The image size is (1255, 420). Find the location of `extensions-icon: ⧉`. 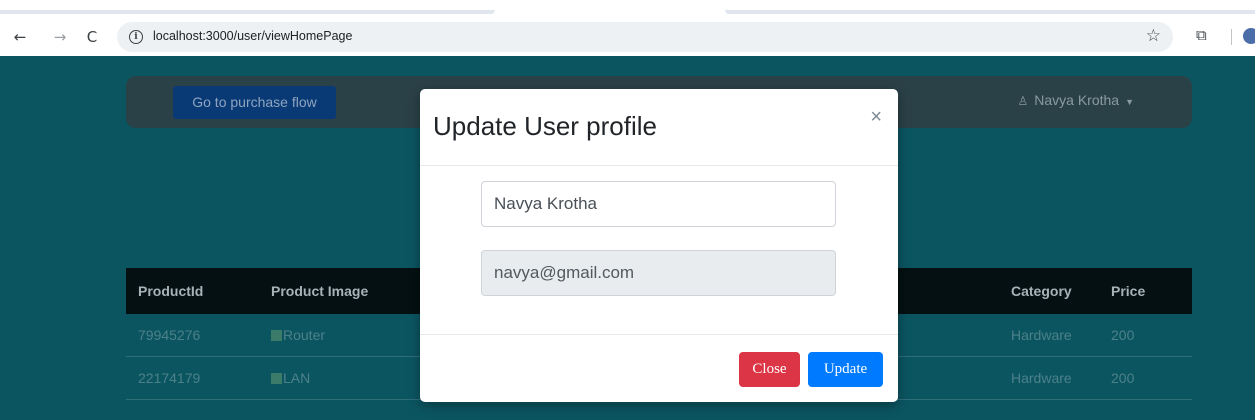

extensions-icon: ⧉ is located at coordinates (1204, 35).